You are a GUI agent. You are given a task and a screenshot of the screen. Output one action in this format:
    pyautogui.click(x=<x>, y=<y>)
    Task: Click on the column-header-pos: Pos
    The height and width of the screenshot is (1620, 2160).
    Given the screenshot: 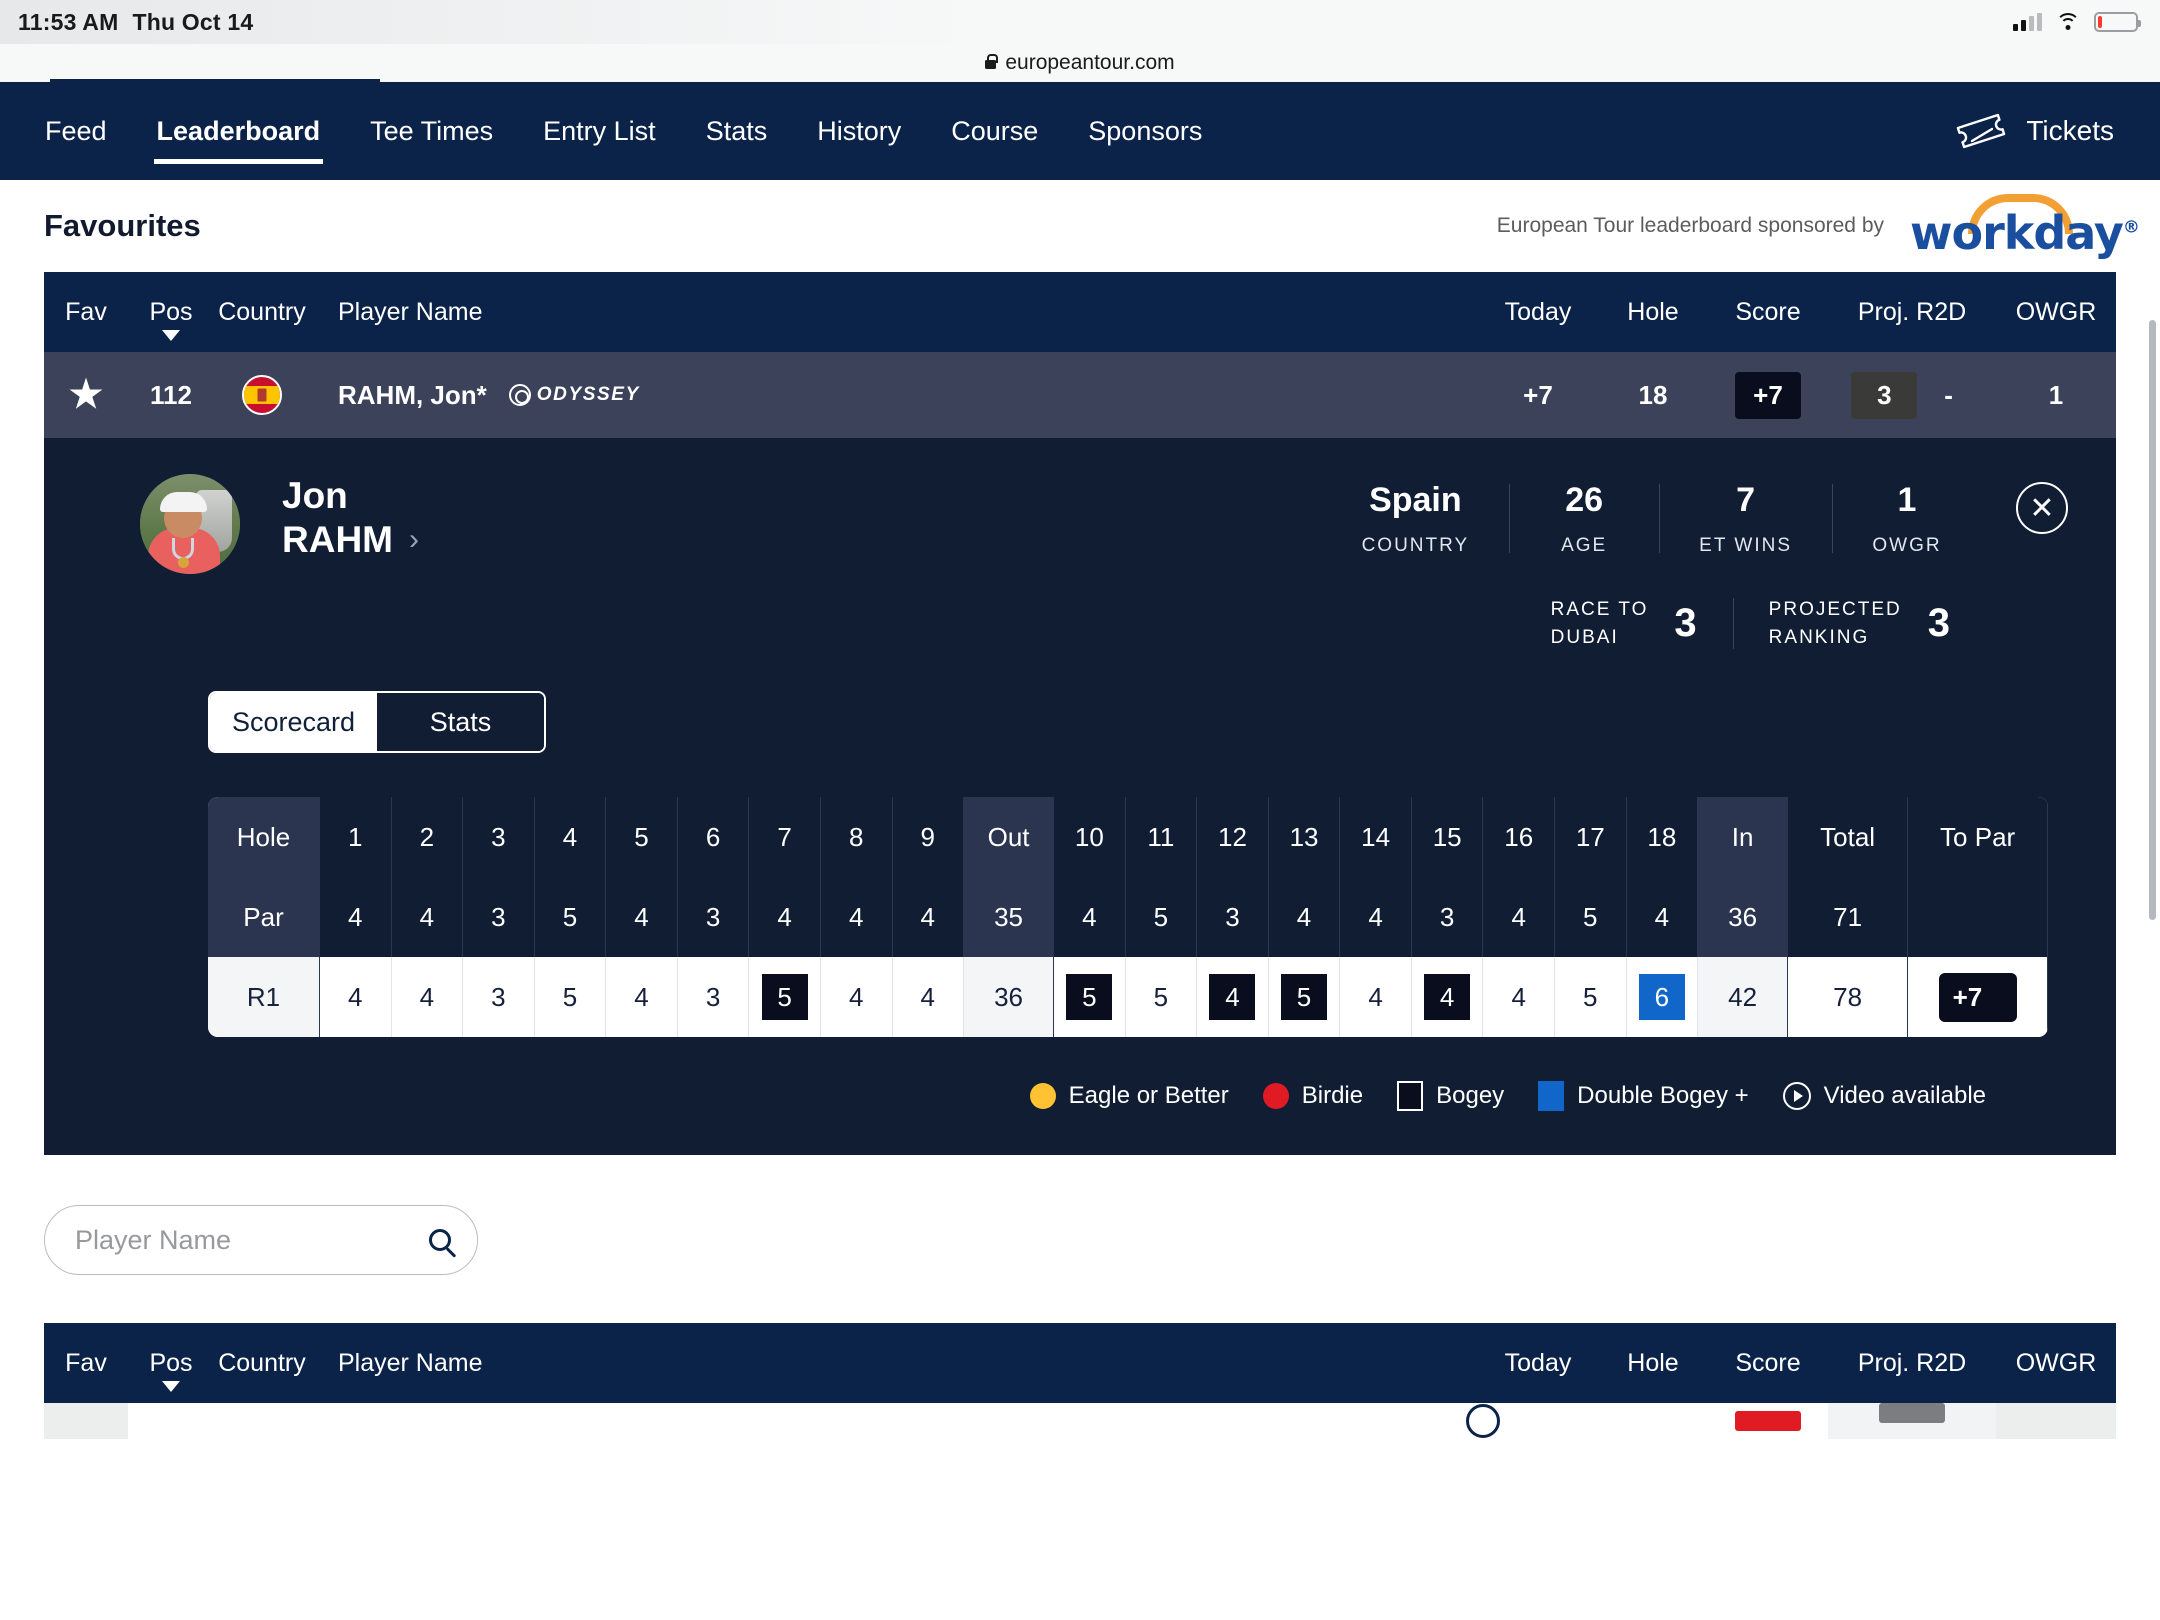 What is the action you would take?
    pyautogui.click(x=171, y=319)
    